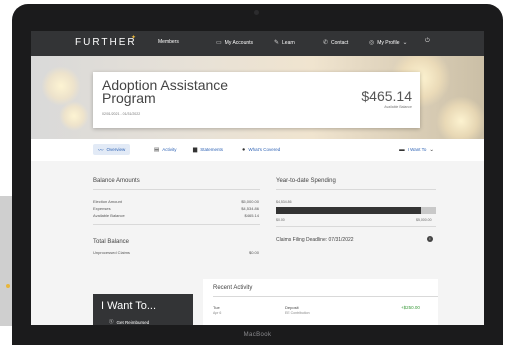 This screenshot has height=345, width=515. I want to click on device-brand: MacBook, so click(257, 335).